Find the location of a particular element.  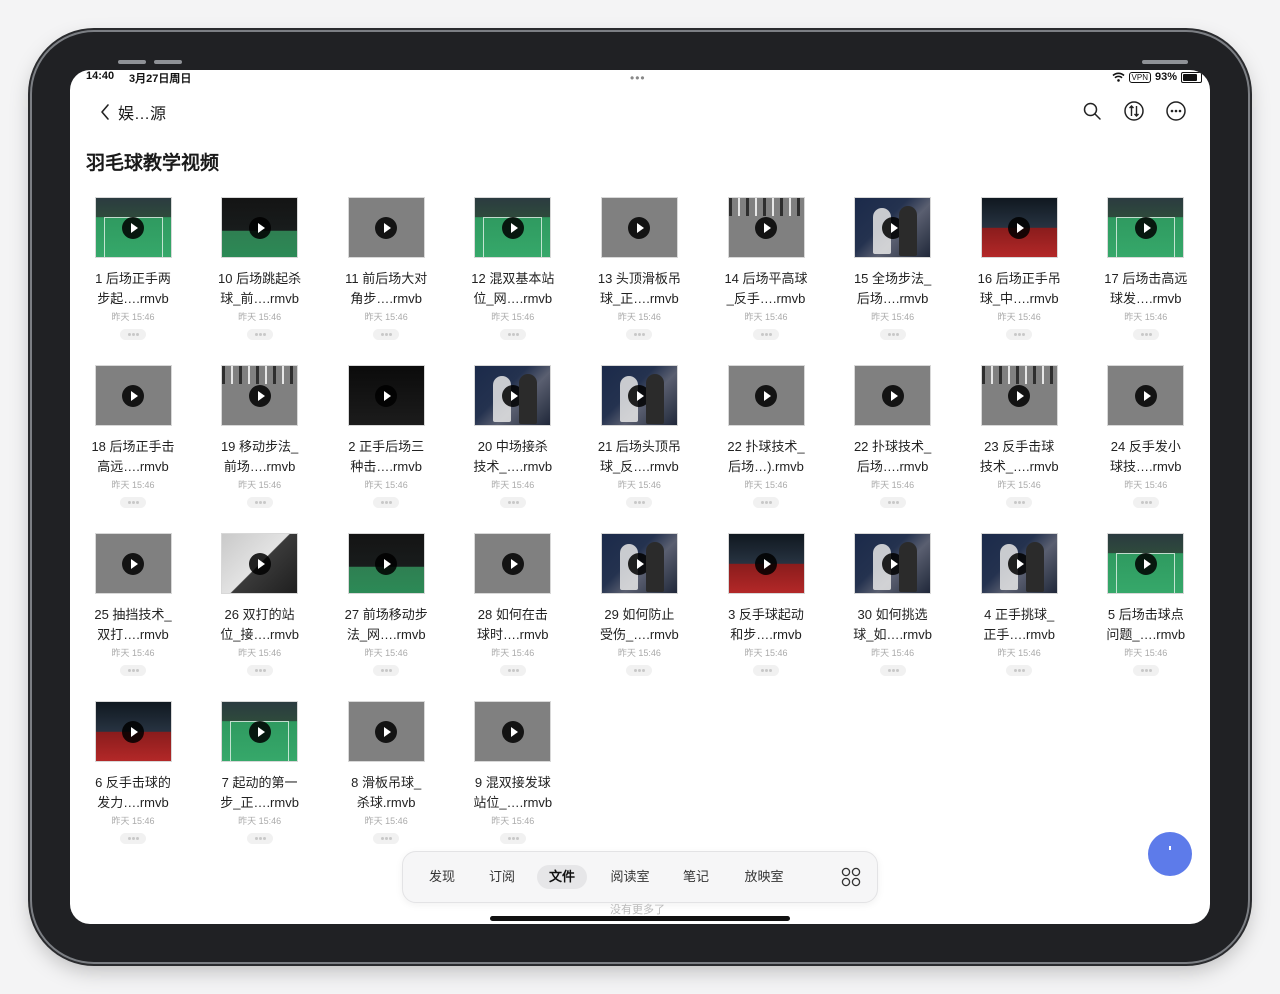

file-item: 5 后场击球点 问题_….rmvb 昨天 15:46 is located at coordinates (1146, 604).